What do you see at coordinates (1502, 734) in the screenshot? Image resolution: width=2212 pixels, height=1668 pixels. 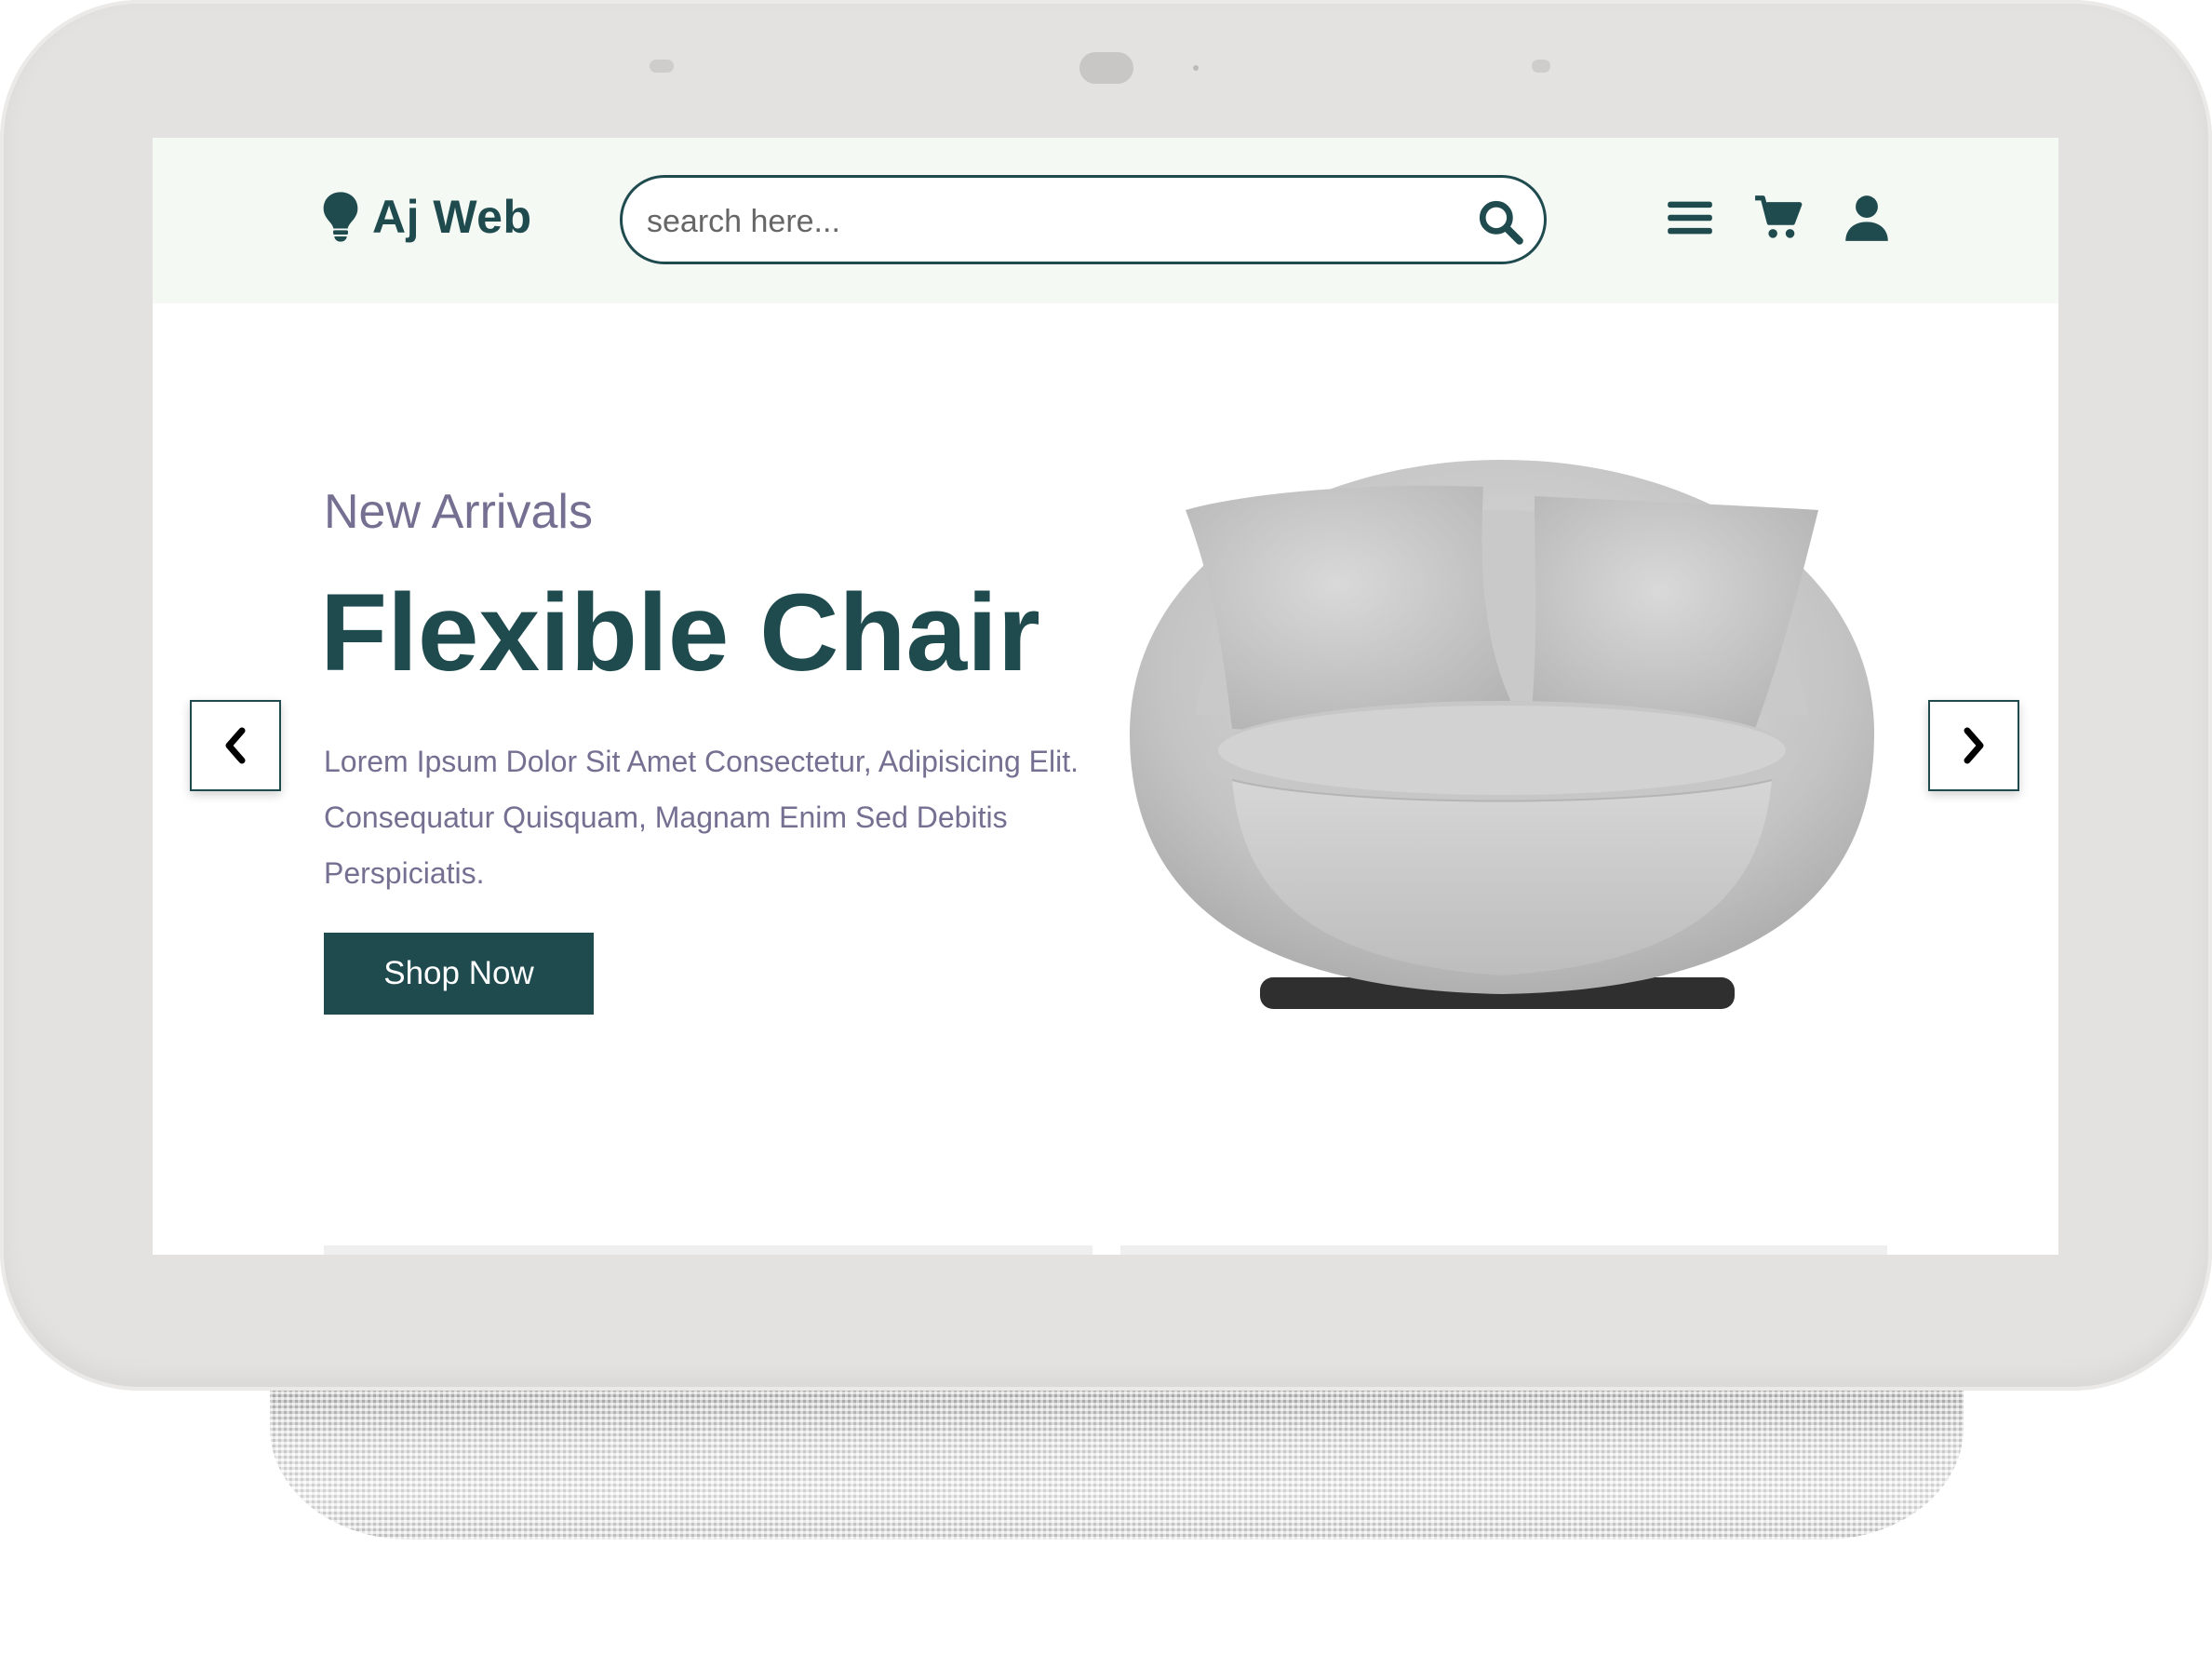 I see `armchair-image` at bounding box center [1502, 734].